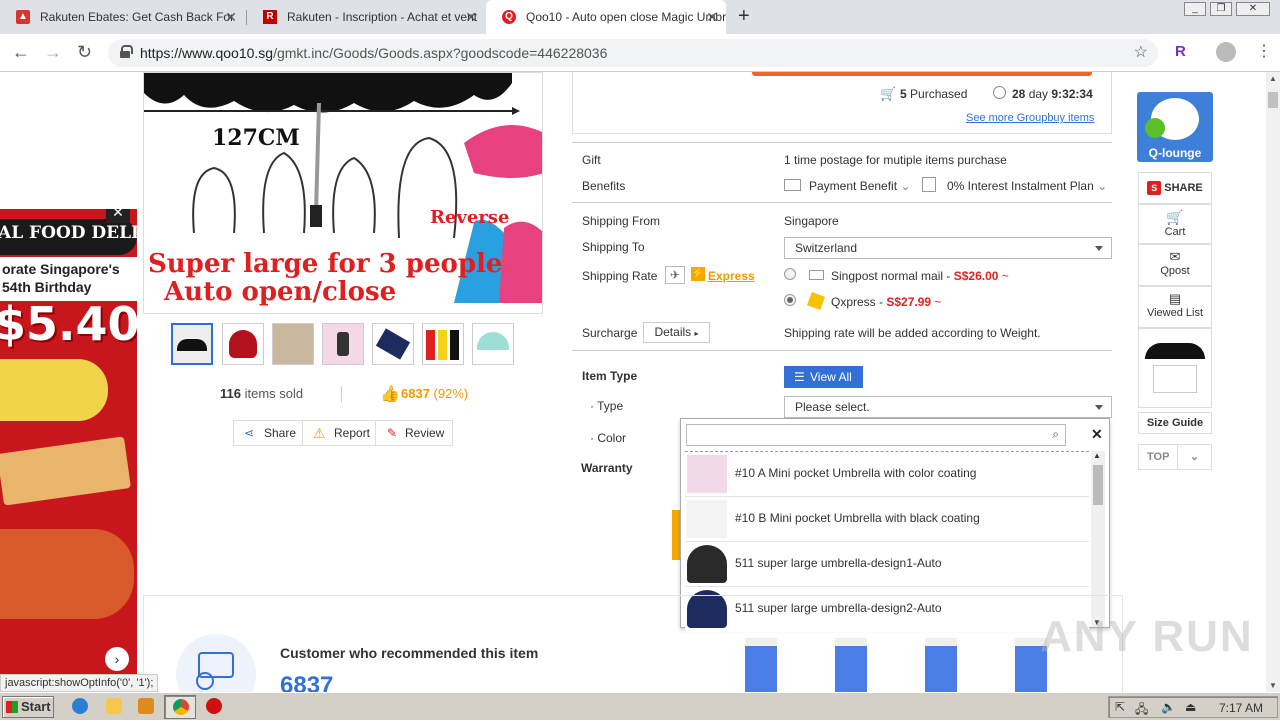 This screenshot has height=721, width=1280. I want to click on reload-icon: ↻, so click(84, 52).